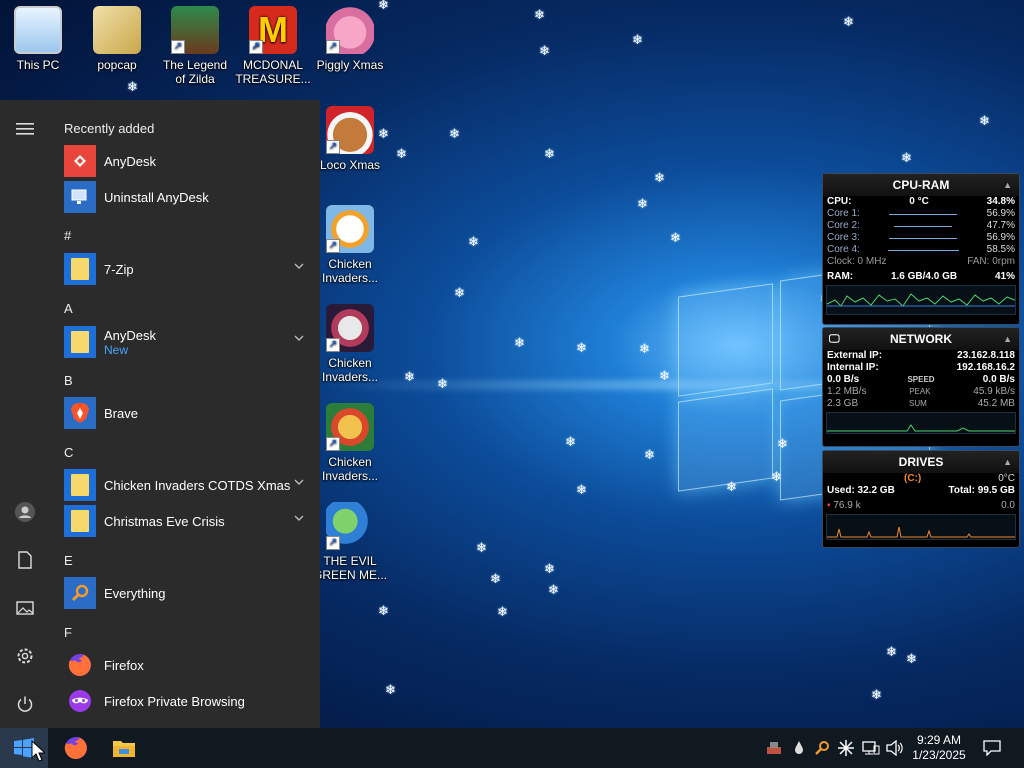 Image resolution: width=1024 pixels, height=768 pixels. I want to click on desktop-icon-loco-xmas: ↗ Loco Xmas, so click(350, 139).